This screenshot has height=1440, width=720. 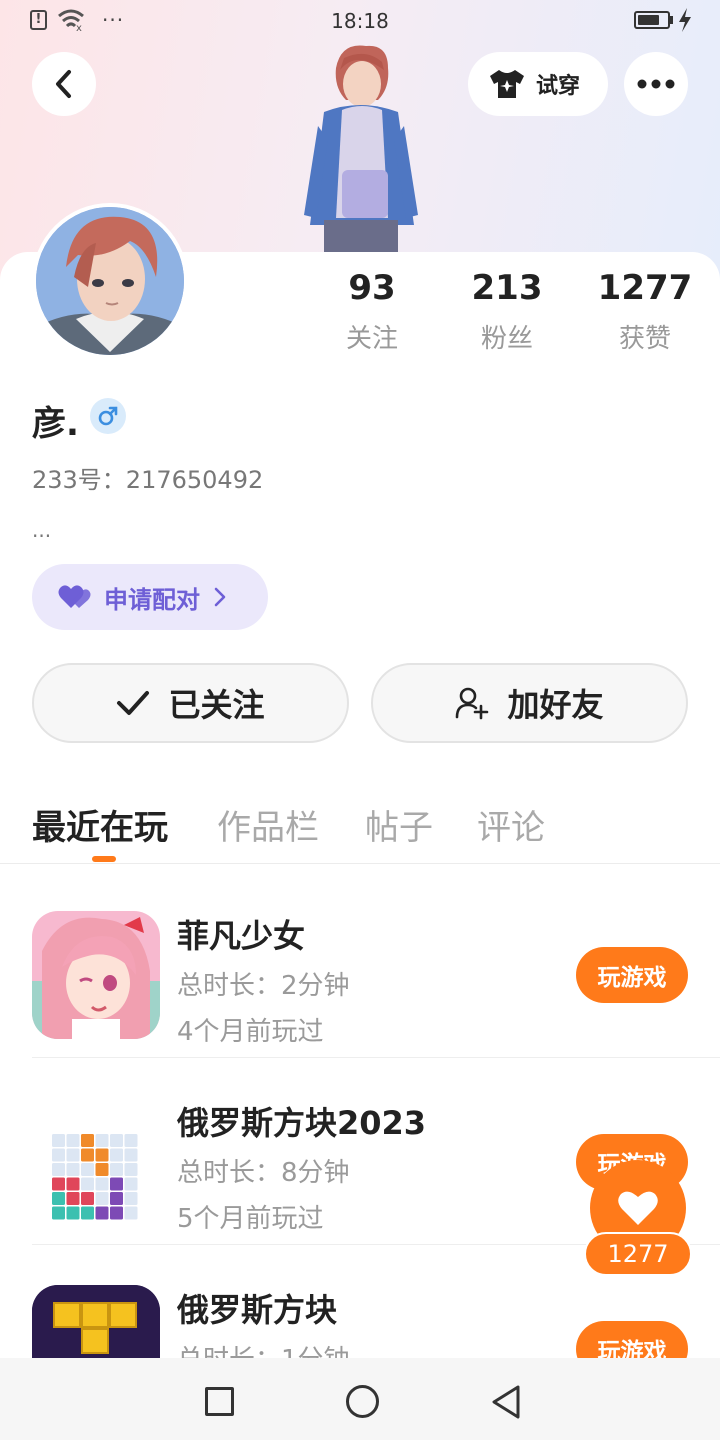 I want to click on try-on-button: 试穿, so click(x=538, y=84).